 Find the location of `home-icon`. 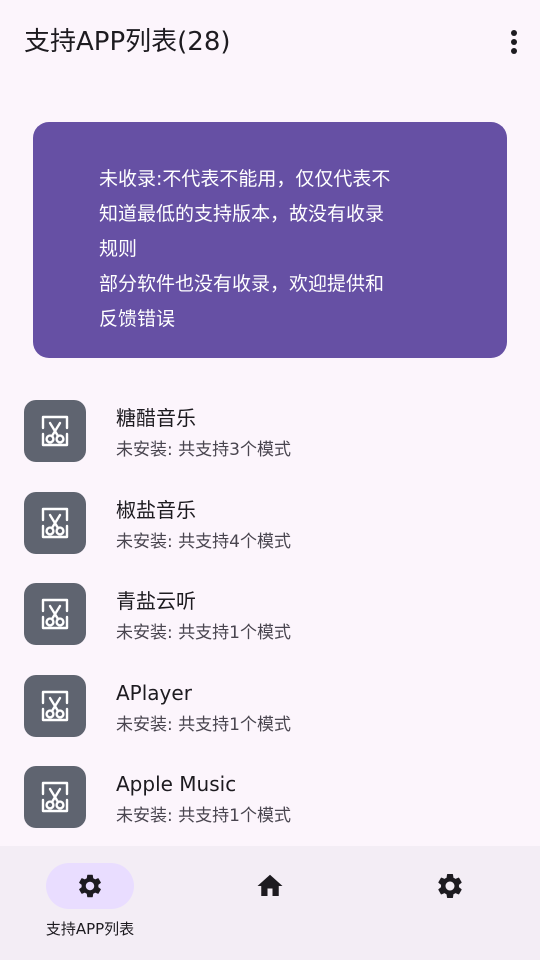

home-icon is located at coordinates (270, 885).